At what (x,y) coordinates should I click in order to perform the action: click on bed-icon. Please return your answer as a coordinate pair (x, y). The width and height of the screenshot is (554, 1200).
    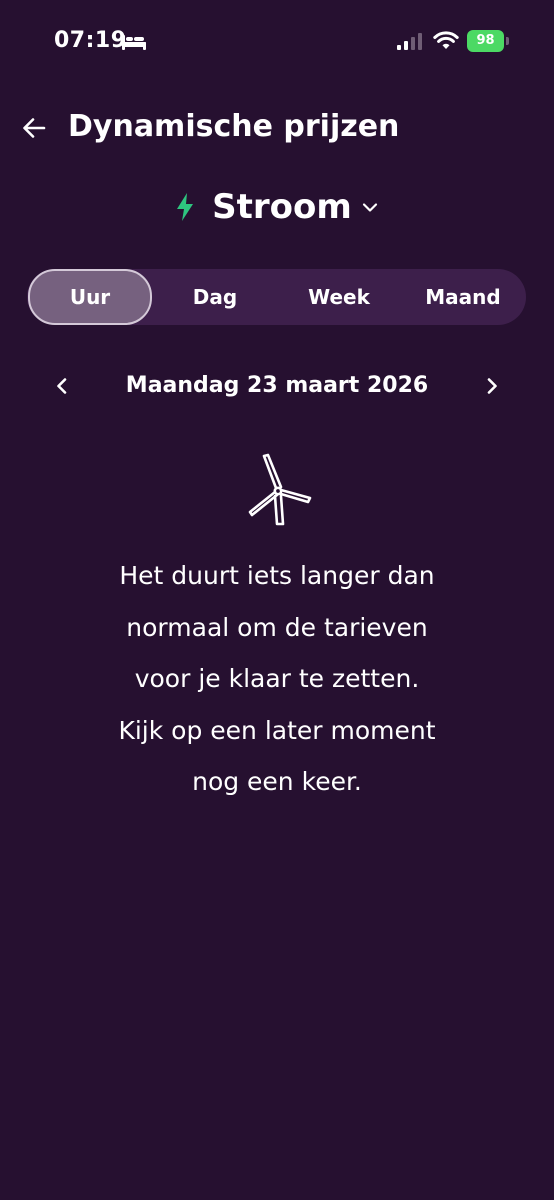
    Looking at the image, I should click on (134, 42).